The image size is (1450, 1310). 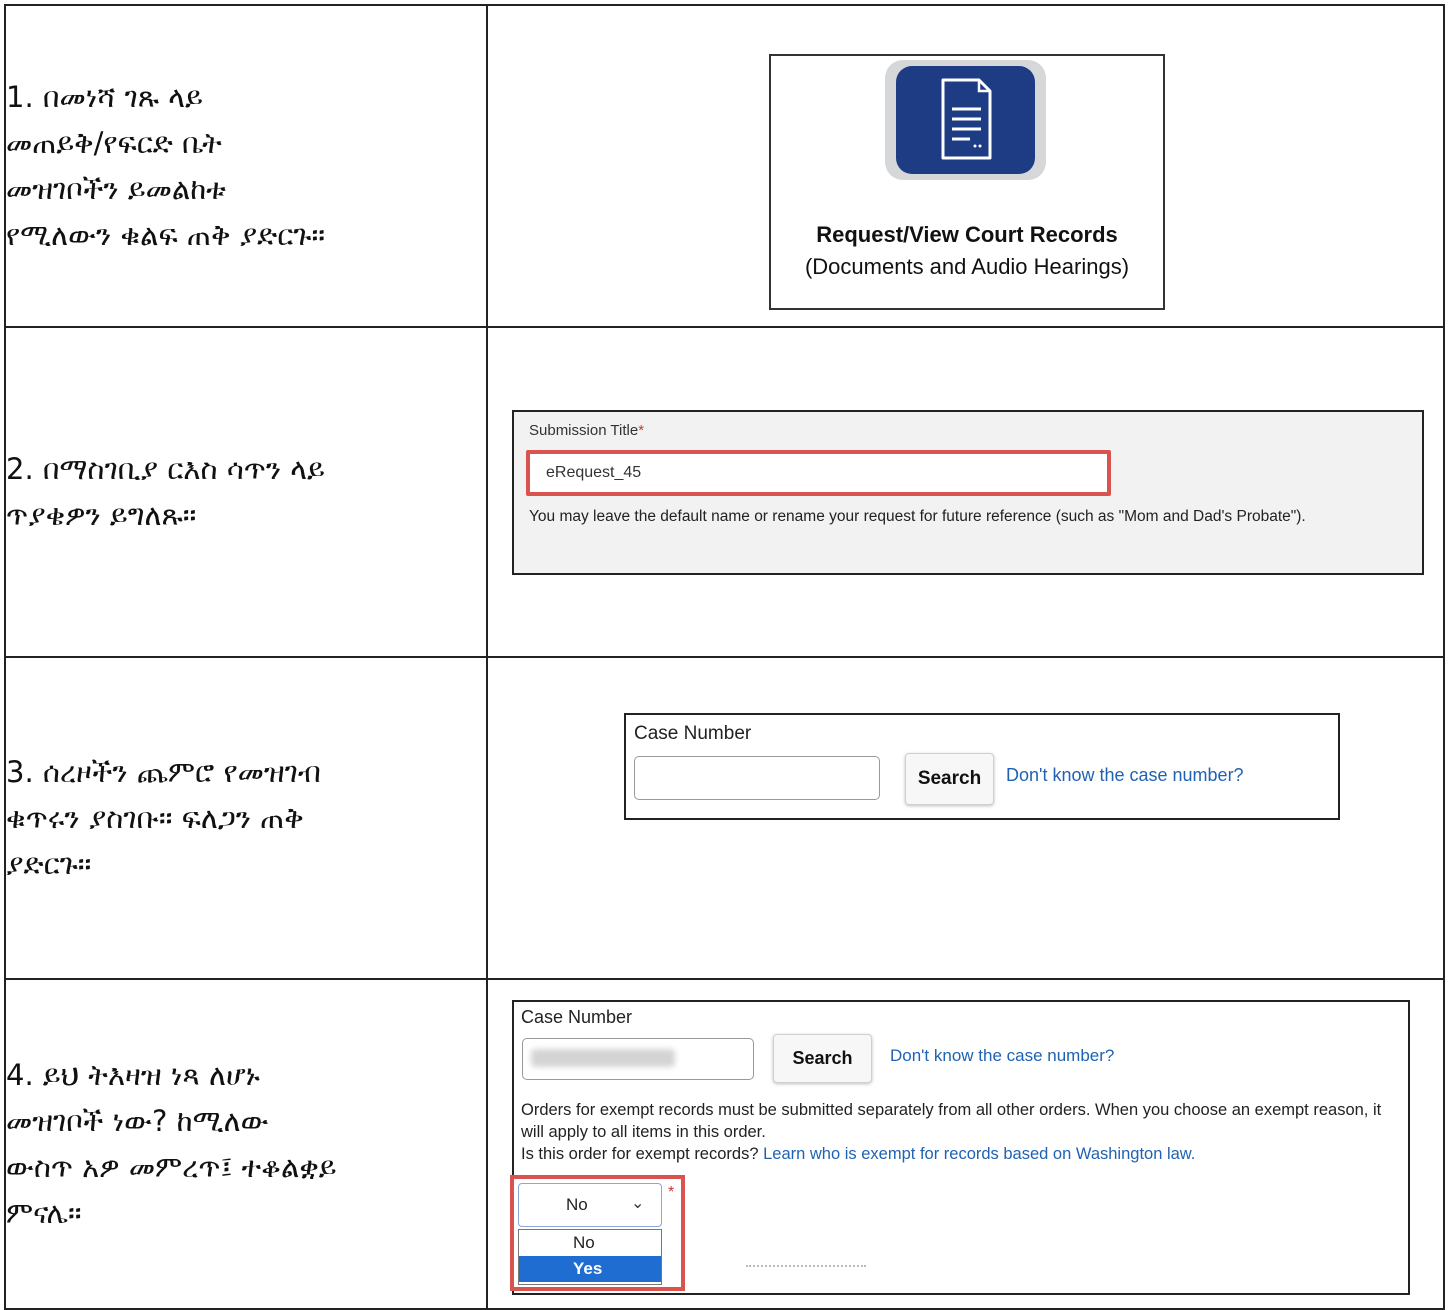 I want to click on step-3-line-1: 3. ሰረዞችን ጨምሮ የመዝገብ, so click(x=163, y=772).